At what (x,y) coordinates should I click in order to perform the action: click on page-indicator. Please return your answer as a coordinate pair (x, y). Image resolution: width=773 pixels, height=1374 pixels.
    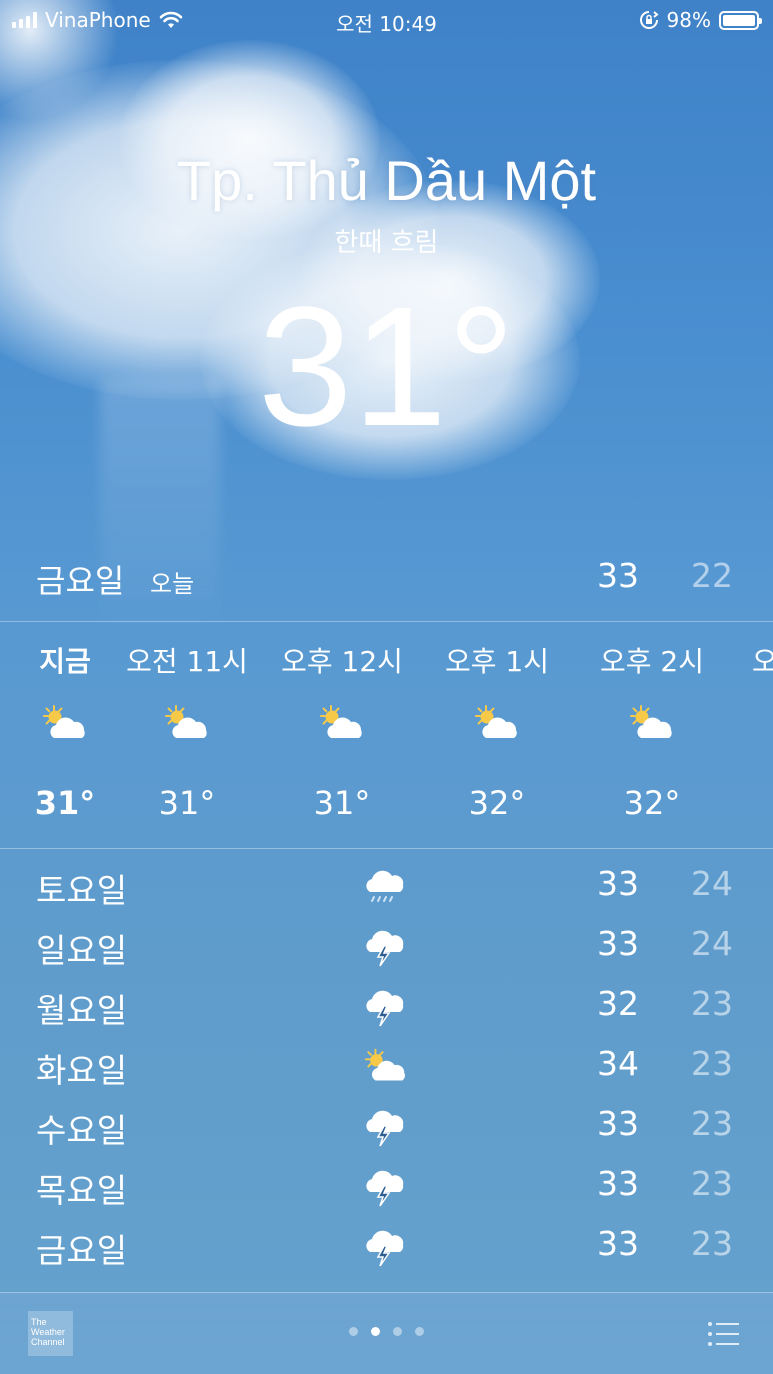
    Looking at the image, I should click on (386, 1331).